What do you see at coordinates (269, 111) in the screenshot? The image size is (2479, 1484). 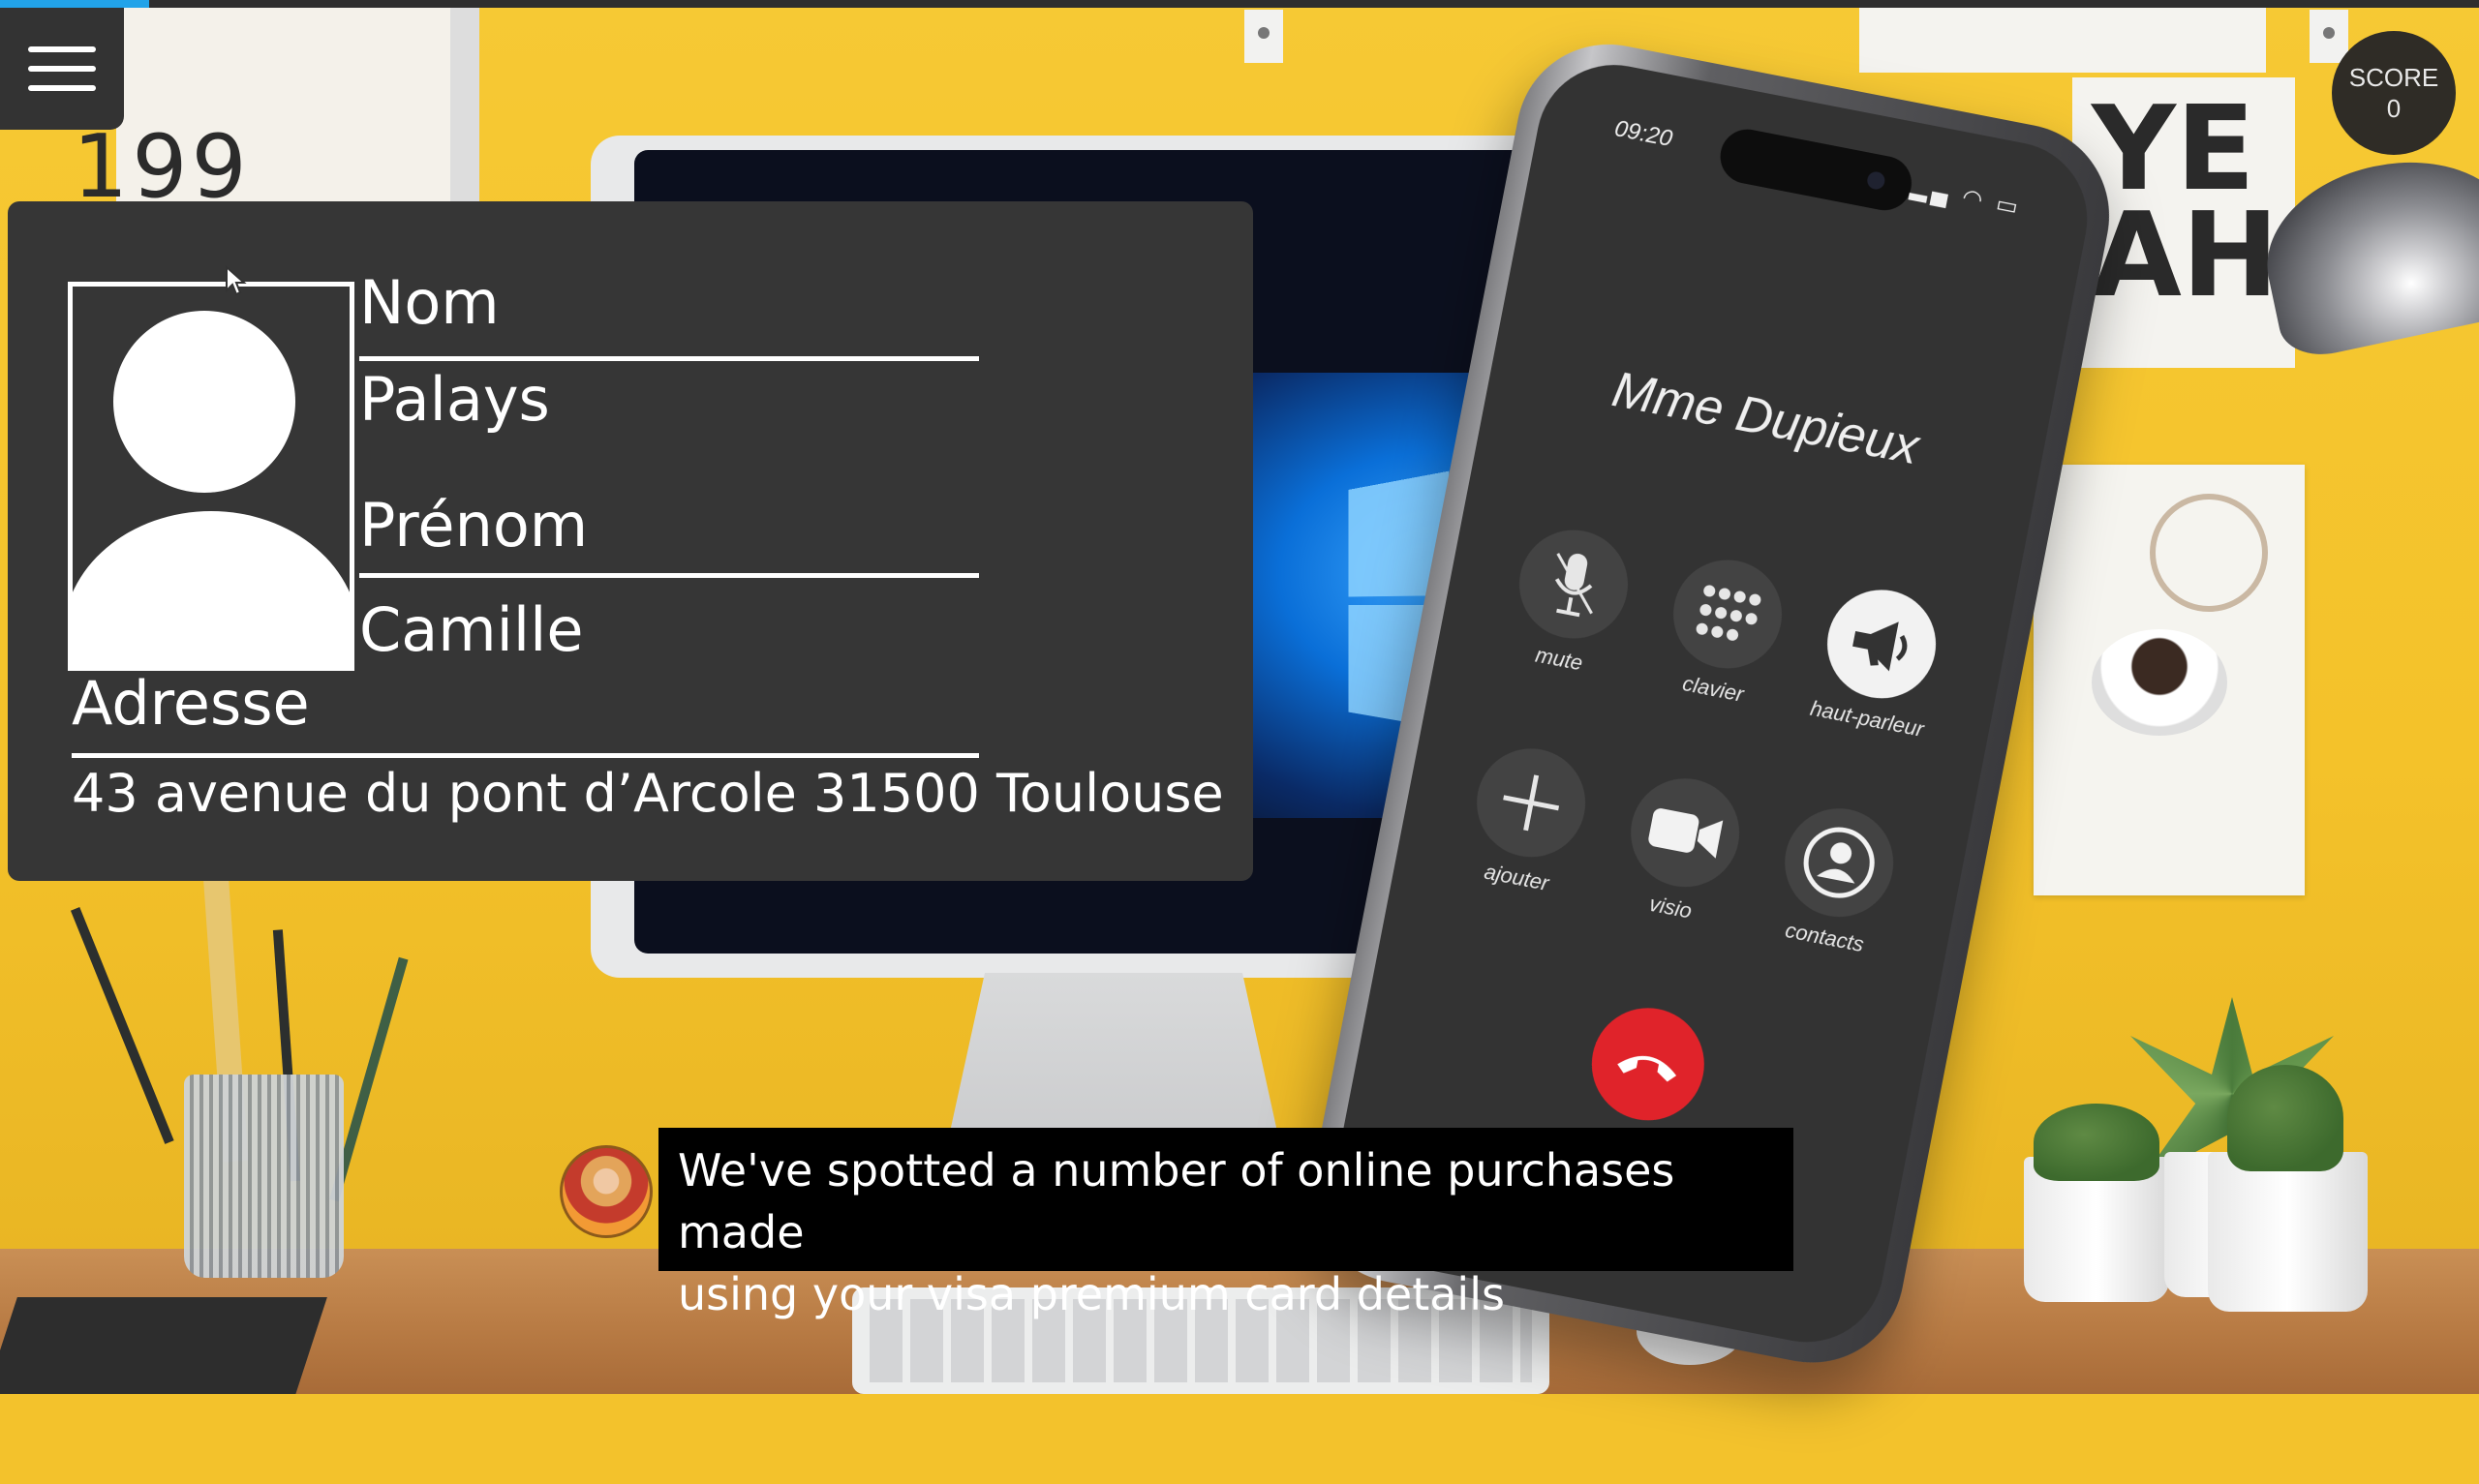 I see `wall-panel: 199` at bounding box center [269, 111].